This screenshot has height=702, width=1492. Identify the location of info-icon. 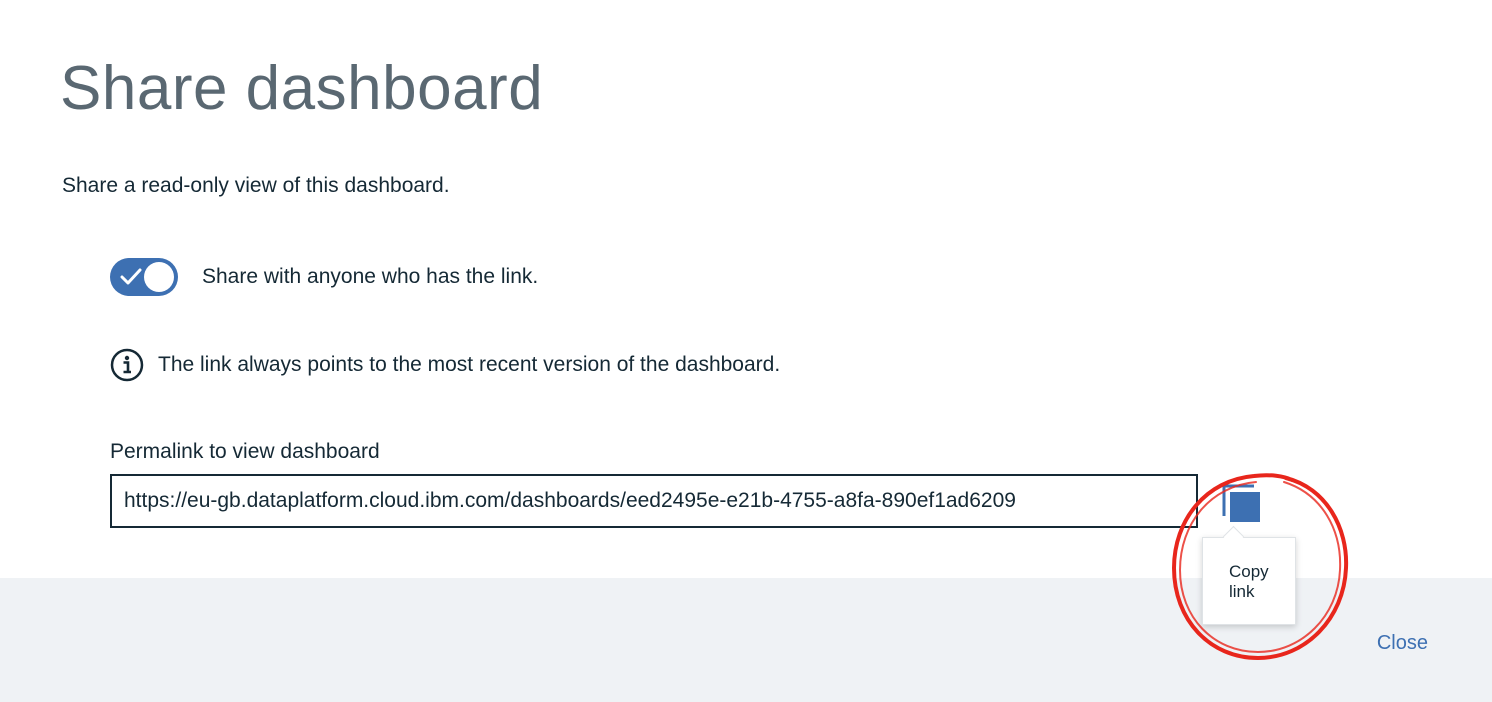
(127, 365).